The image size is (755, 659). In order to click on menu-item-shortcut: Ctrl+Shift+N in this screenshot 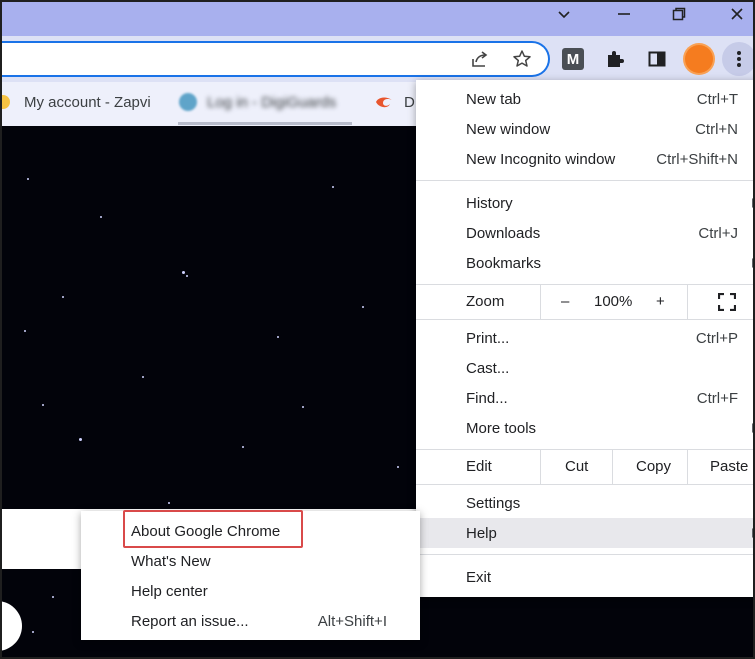, I will do `click(697, 159)`.